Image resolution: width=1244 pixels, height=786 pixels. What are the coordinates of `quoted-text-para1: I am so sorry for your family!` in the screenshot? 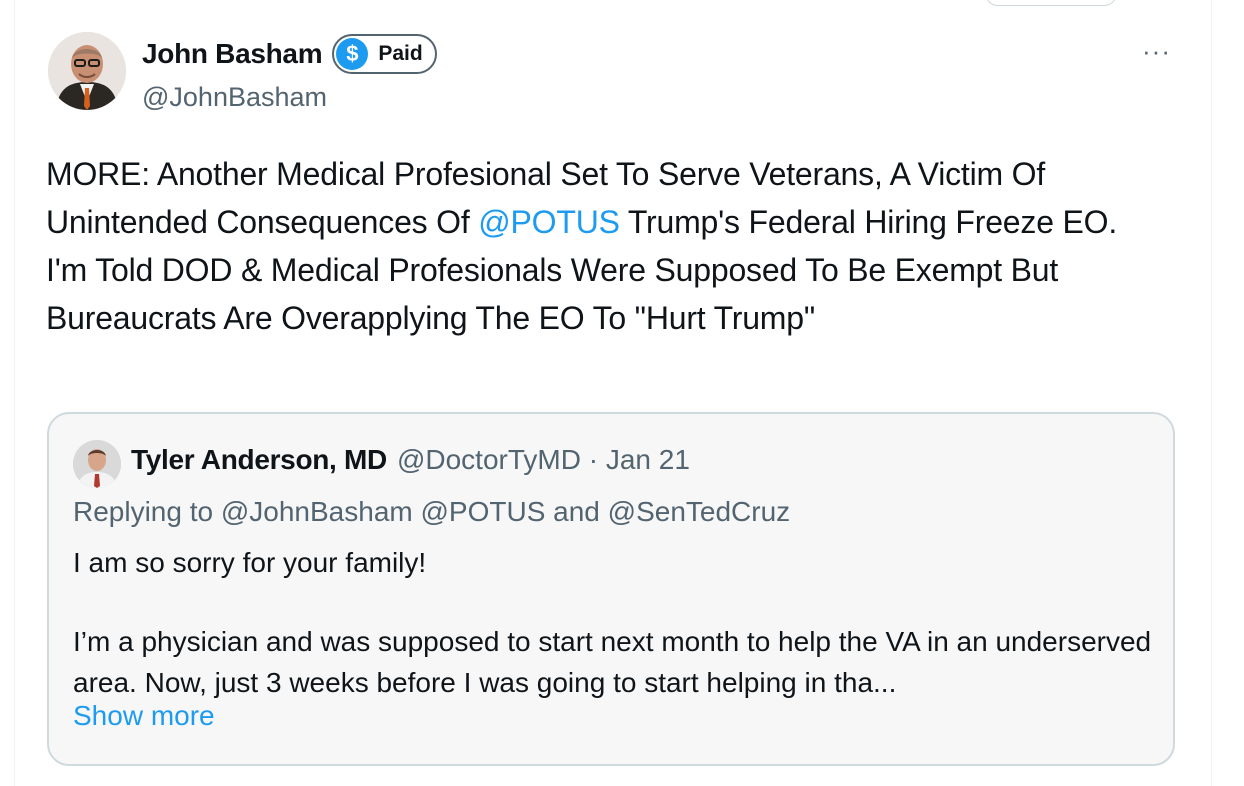 It's located at (250, 562).